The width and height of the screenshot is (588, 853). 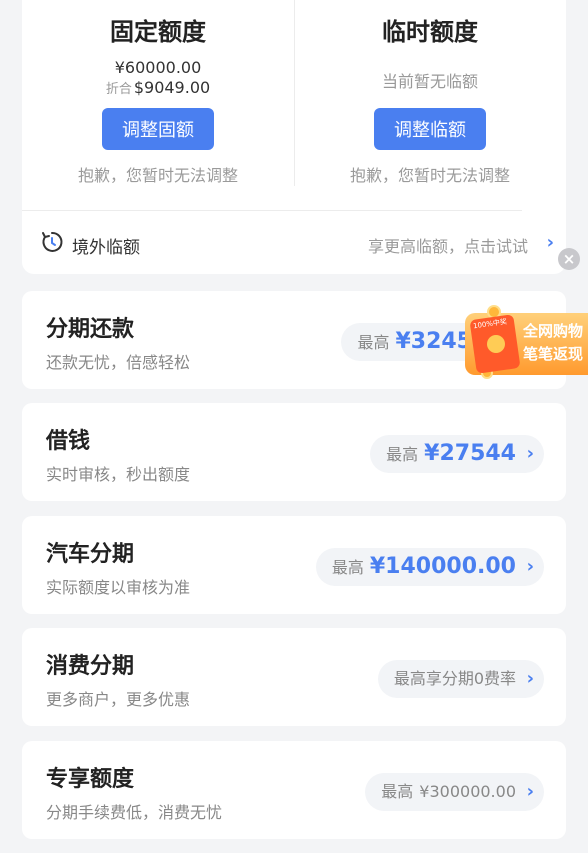 What do you see at coordinates (467, 791) in the screenshot?
I see `amount-value: ¥300000.00` at bounding box center [467, 791].